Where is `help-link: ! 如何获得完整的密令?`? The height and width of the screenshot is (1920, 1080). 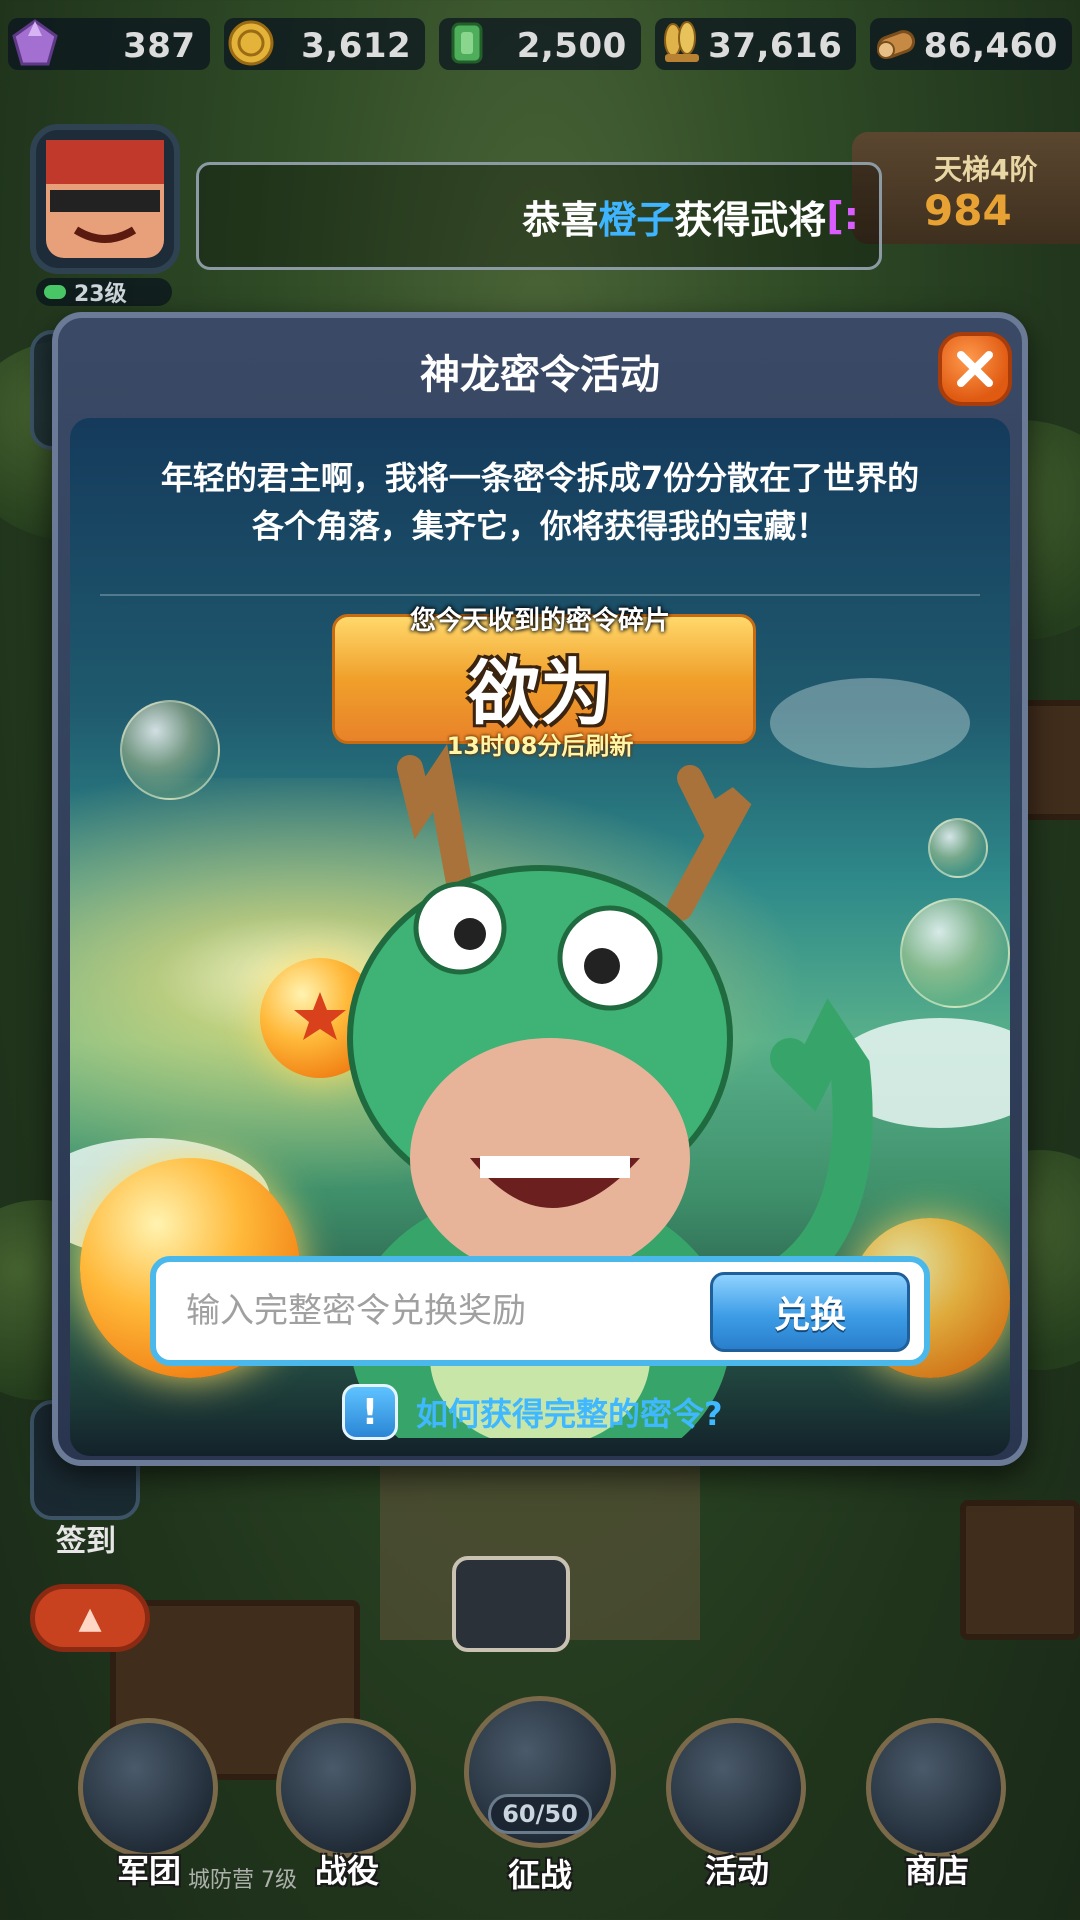 help-link: ! 如何获得完整的密令? is located at coordinates (532, 1412).